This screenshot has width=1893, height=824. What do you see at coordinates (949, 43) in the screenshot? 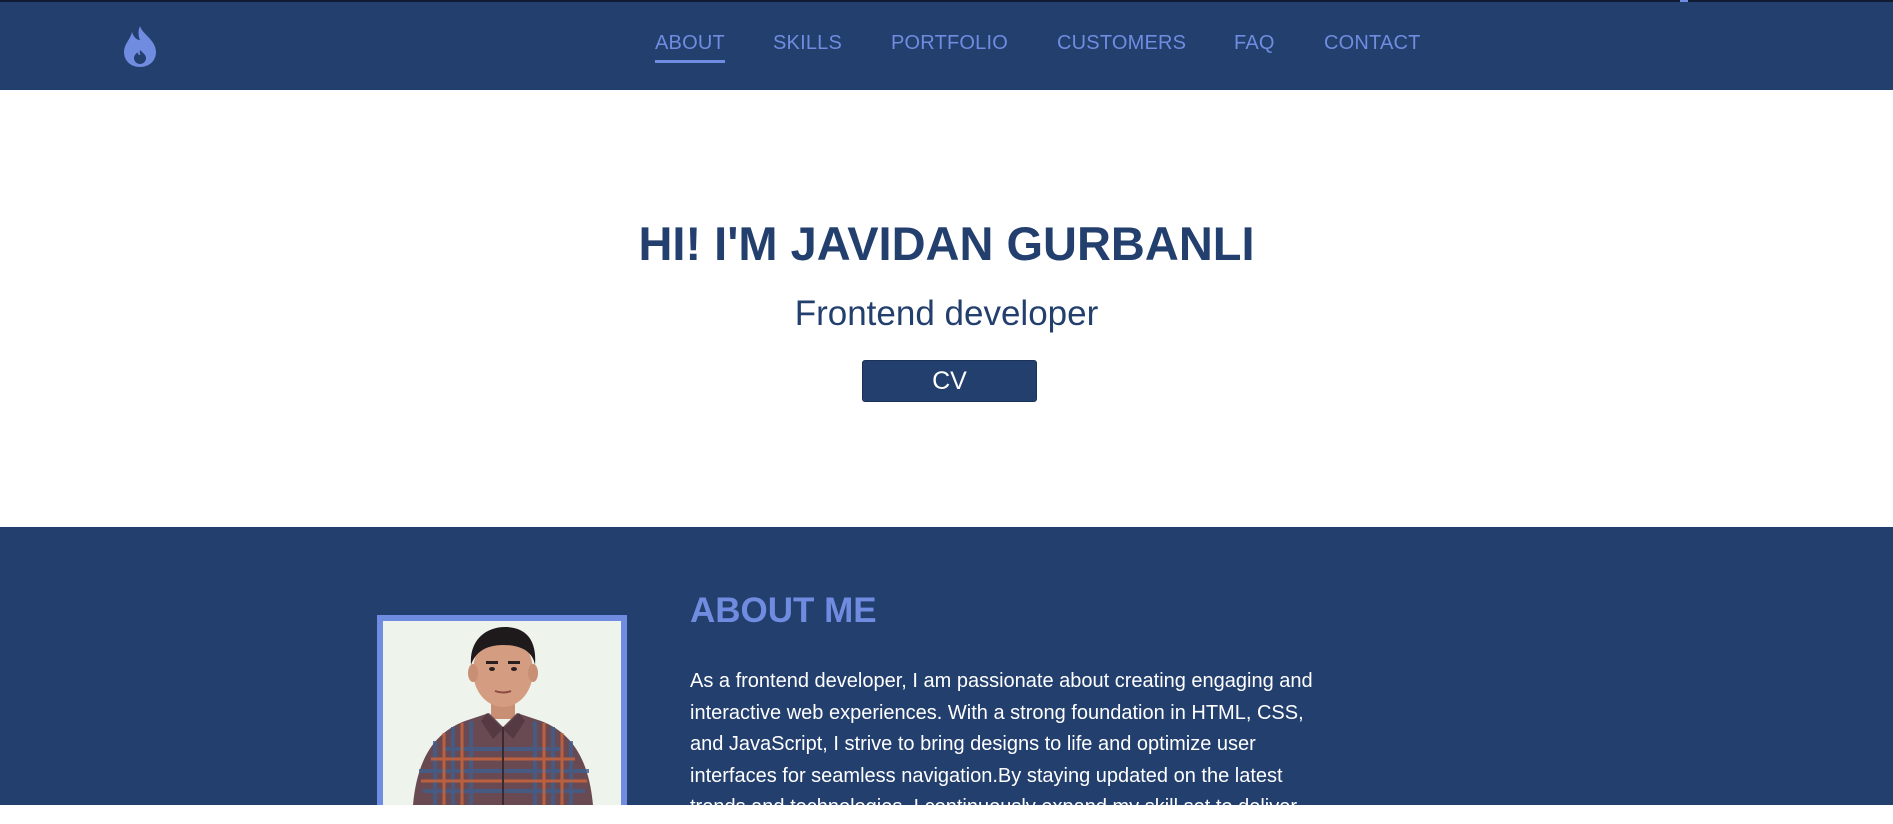
I see `nav-portfolio: PORTFOLIO` at bounding box center [949, 43].